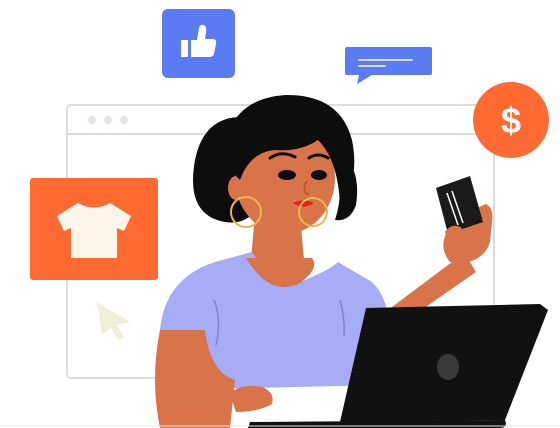 The image size is (560, 428). I want to click on laptop-logo, so click(448, 367).